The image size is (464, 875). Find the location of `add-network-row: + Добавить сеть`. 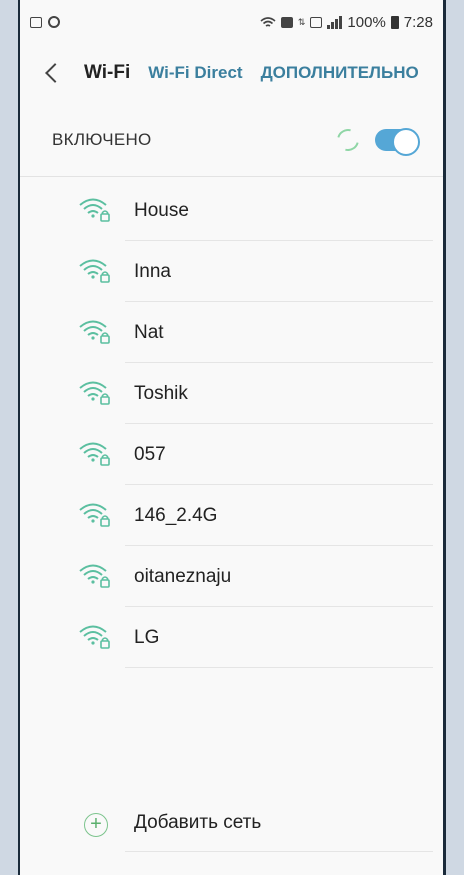

add-network-row: + Добавить сеть is located at coordinates (231, 827).